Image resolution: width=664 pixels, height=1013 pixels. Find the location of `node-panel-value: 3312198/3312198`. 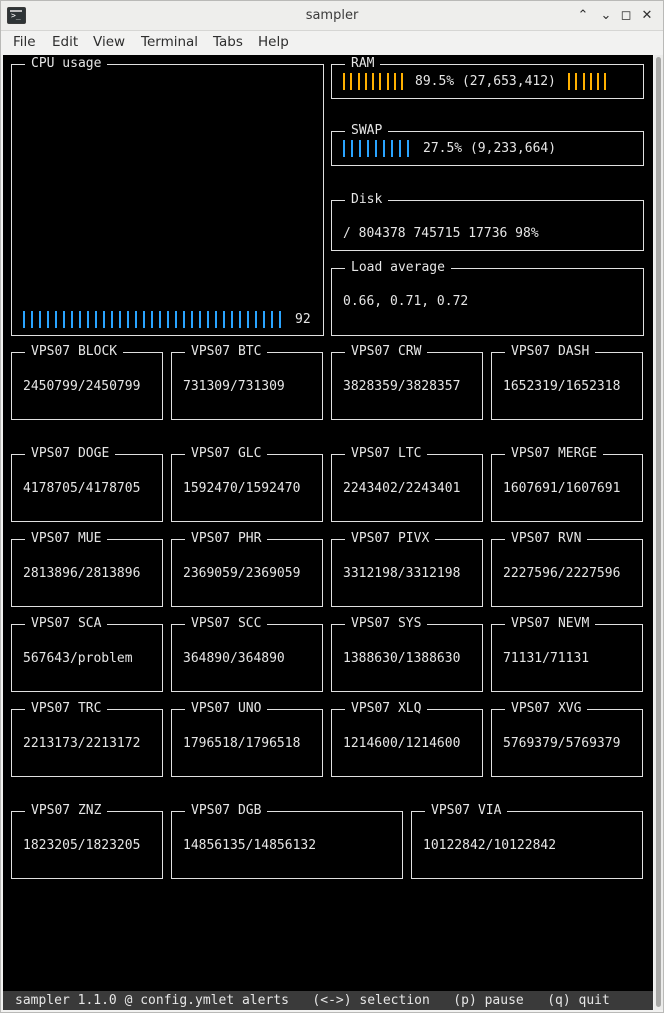

node-panel-value: 3312198/3312198 is located at coordinates (402, 573).